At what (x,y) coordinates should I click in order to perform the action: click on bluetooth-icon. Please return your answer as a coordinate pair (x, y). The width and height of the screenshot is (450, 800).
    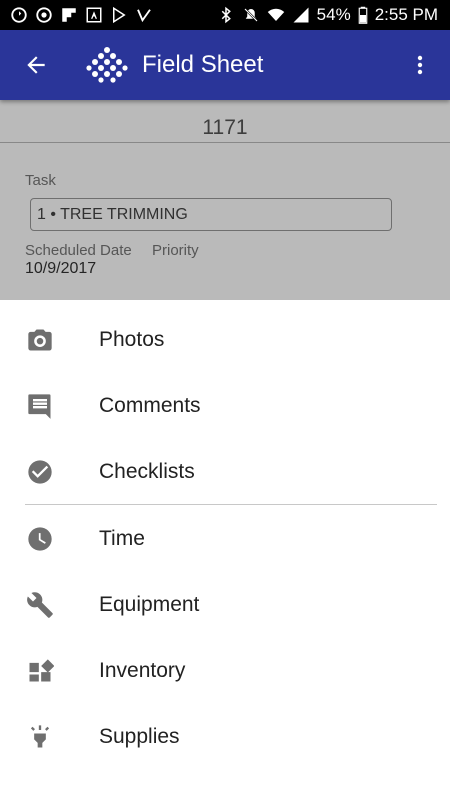
    Looking at the image, I should click on (226, 15).